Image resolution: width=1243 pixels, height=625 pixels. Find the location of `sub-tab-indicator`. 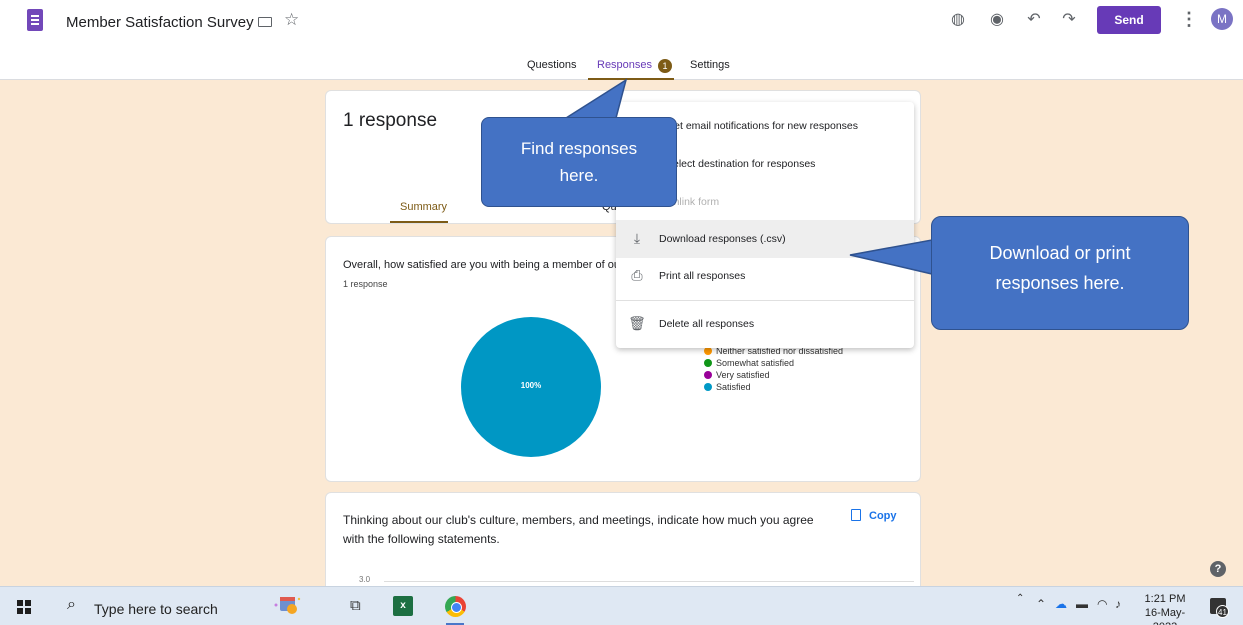

sub-tab-indicator is located at coordinates (419, 222).